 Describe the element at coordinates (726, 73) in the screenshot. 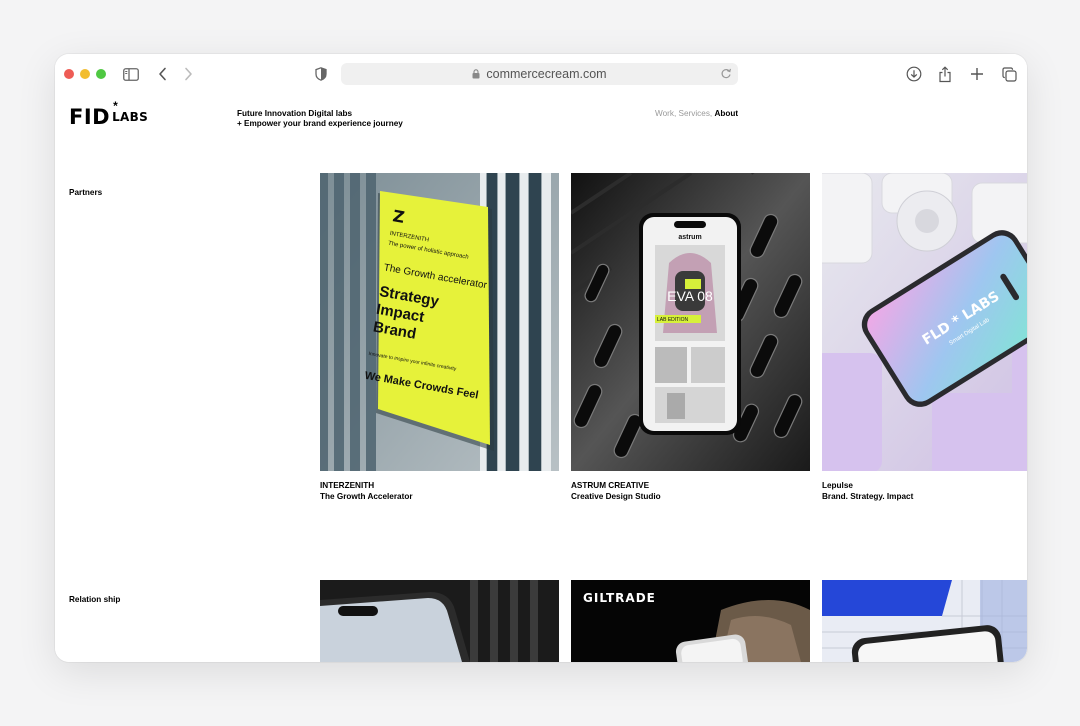

I see `reload-icon` at that location.